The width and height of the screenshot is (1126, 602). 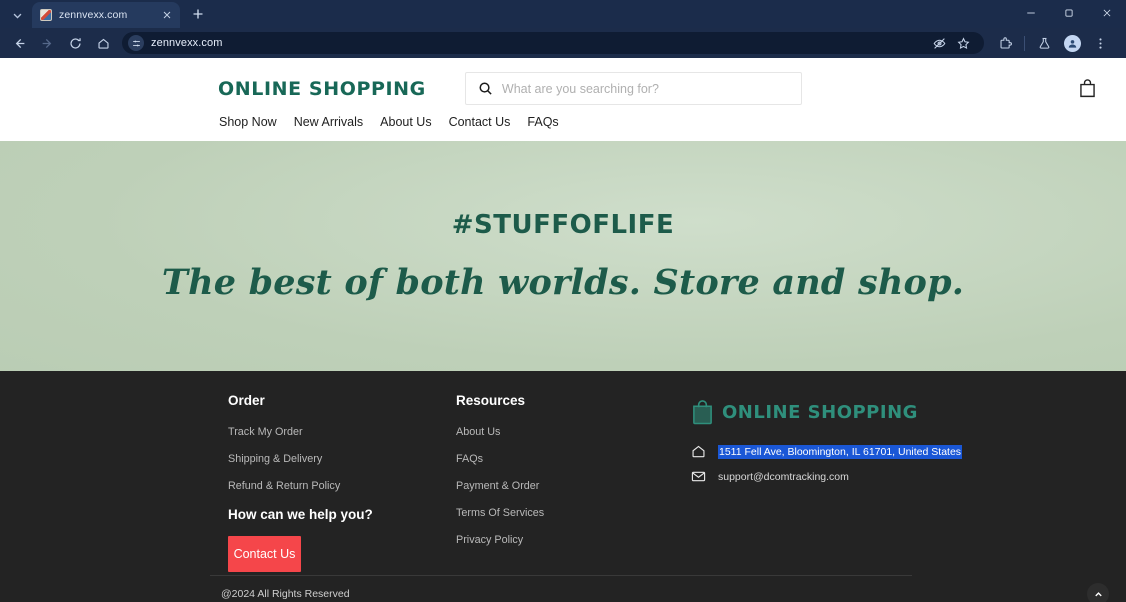 I want to click on back-button, so click(x=19, y=43).